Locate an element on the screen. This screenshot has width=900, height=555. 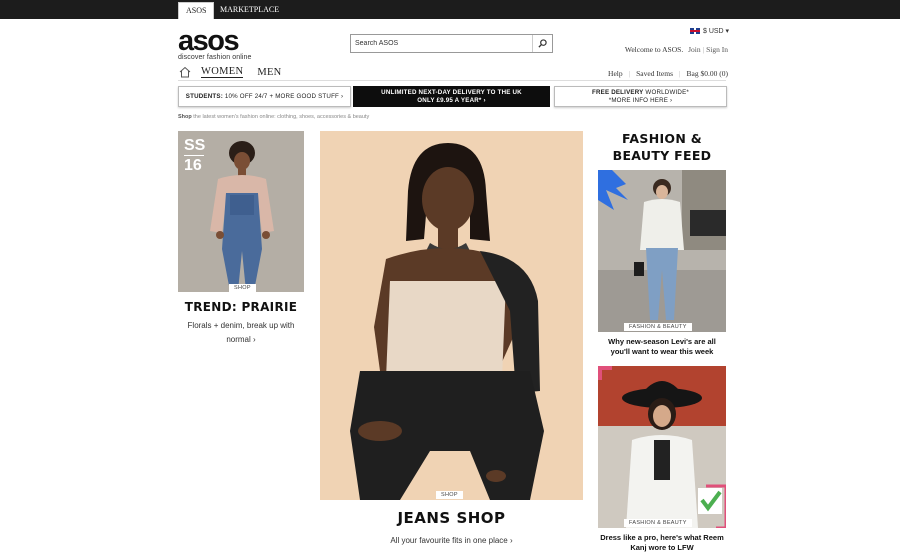
utility-links: Help | Saved Items | Bag $0.00 (0) is located at coordinates (668, 73).